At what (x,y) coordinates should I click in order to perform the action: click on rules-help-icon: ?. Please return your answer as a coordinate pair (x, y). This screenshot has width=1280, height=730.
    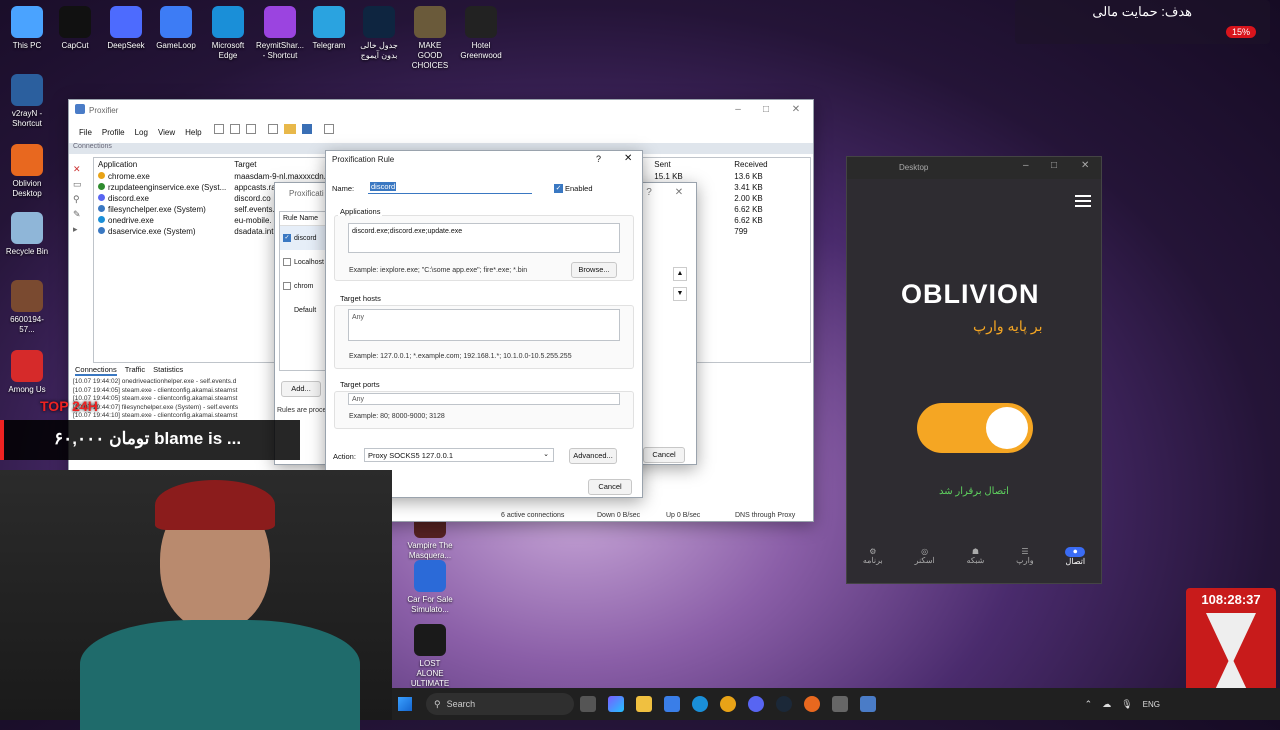
    Looking at the image, I should click on (649, 193).